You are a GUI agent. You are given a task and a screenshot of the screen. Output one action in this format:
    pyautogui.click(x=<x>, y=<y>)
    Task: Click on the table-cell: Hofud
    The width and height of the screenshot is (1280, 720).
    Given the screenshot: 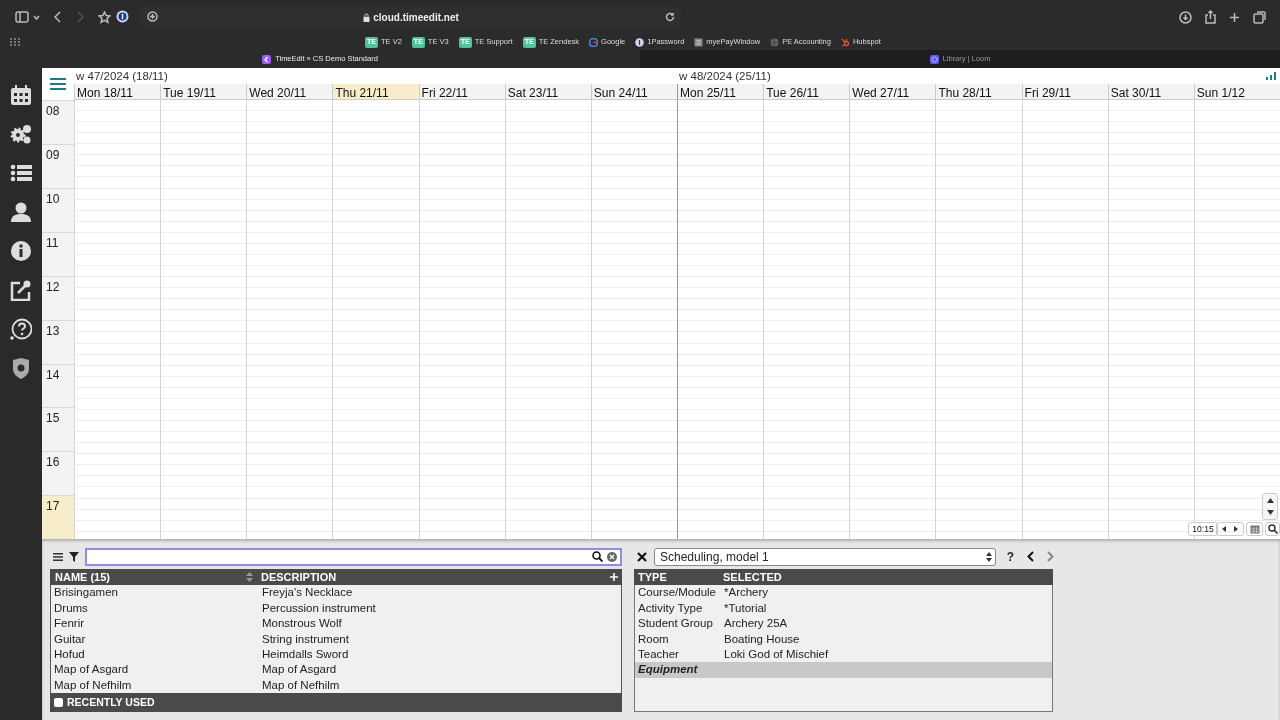 What is the action you would take?
    pyautogui.click(x=155, y=654)
    